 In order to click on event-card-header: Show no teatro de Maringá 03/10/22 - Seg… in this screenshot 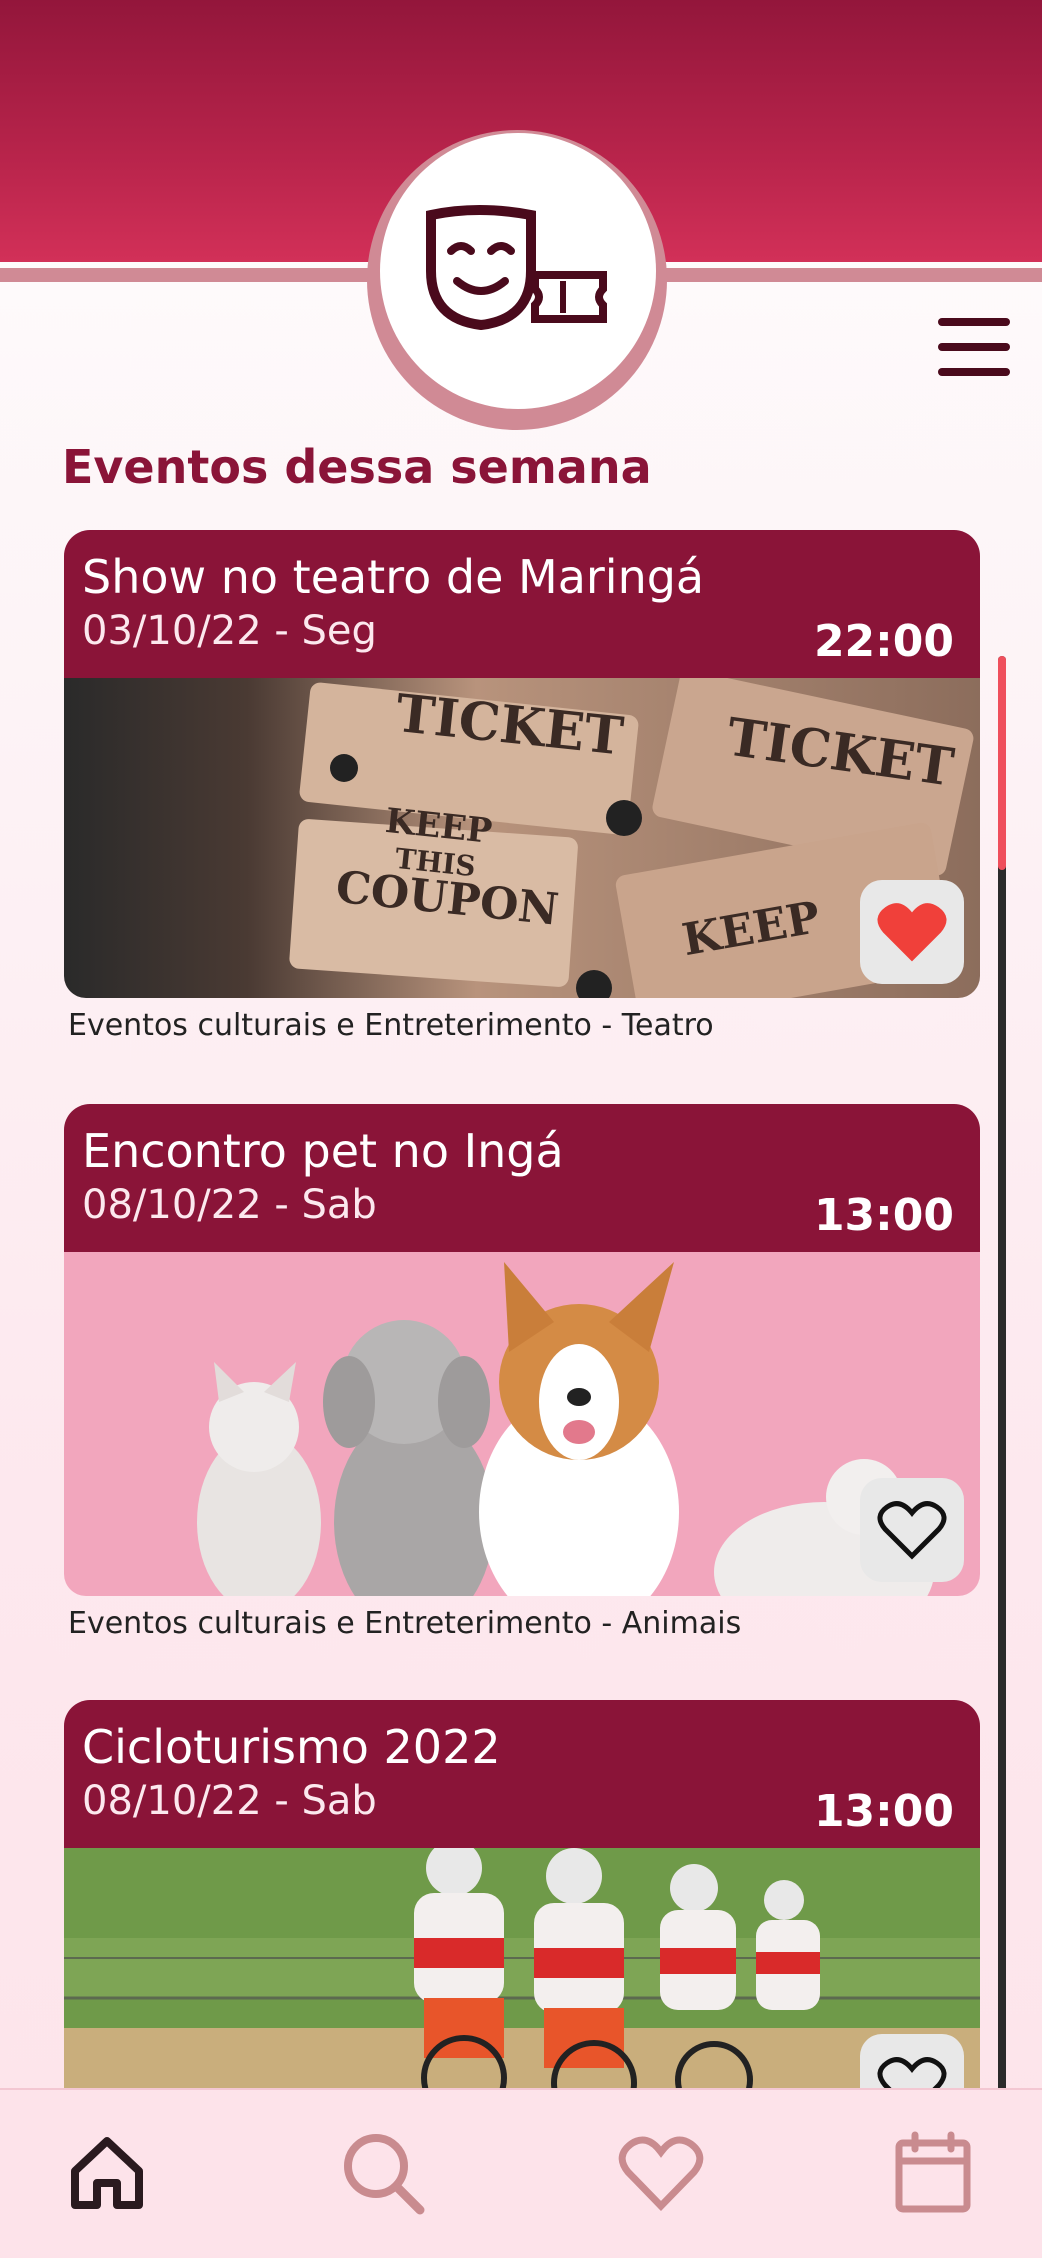, I will do `click(522, 604)`.